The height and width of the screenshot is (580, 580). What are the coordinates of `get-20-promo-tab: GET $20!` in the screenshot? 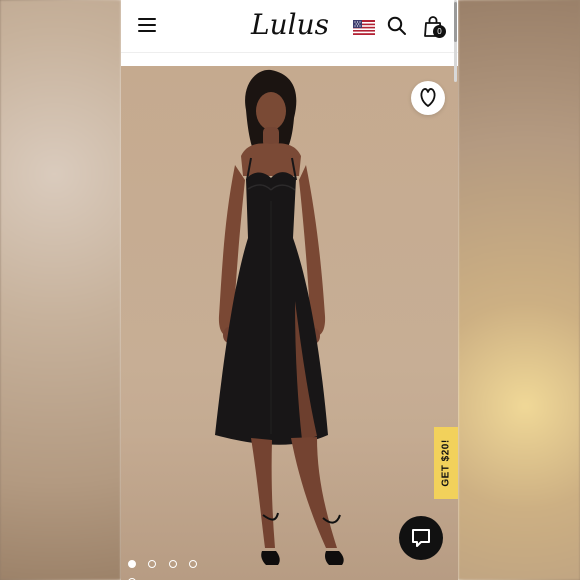 It's located at (446, 463).